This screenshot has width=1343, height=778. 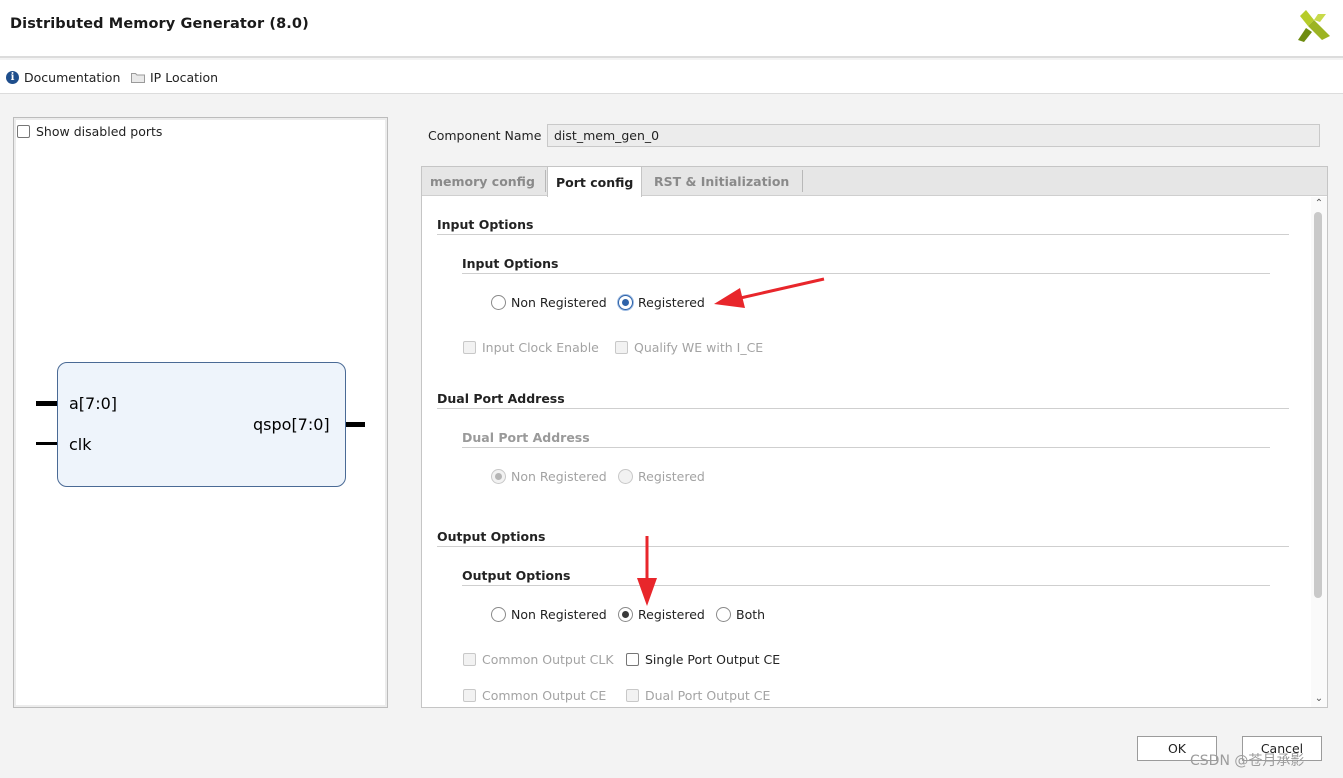 I want to click on pin-clk, so click(x=47, y=443).